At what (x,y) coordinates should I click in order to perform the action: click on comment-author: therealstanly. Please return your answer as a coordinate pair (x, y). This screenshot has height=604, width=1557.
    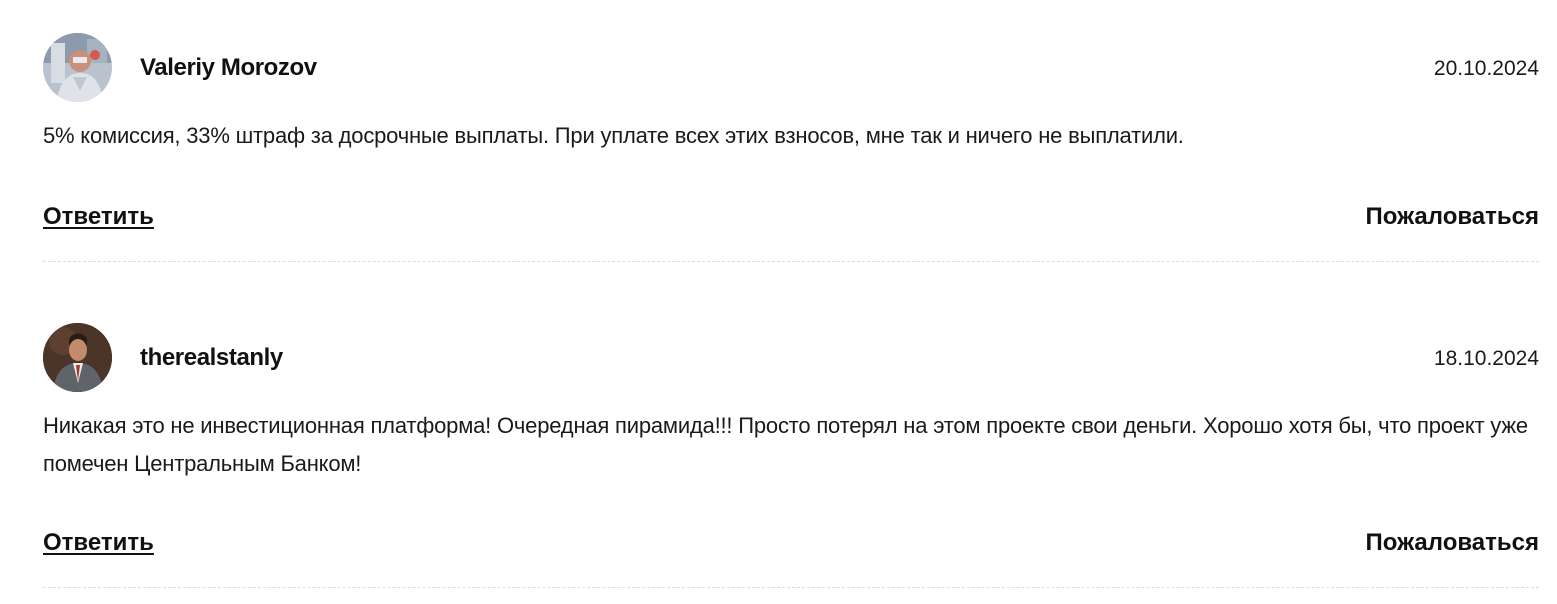
    Looking at the image, I should click on (211, 357).